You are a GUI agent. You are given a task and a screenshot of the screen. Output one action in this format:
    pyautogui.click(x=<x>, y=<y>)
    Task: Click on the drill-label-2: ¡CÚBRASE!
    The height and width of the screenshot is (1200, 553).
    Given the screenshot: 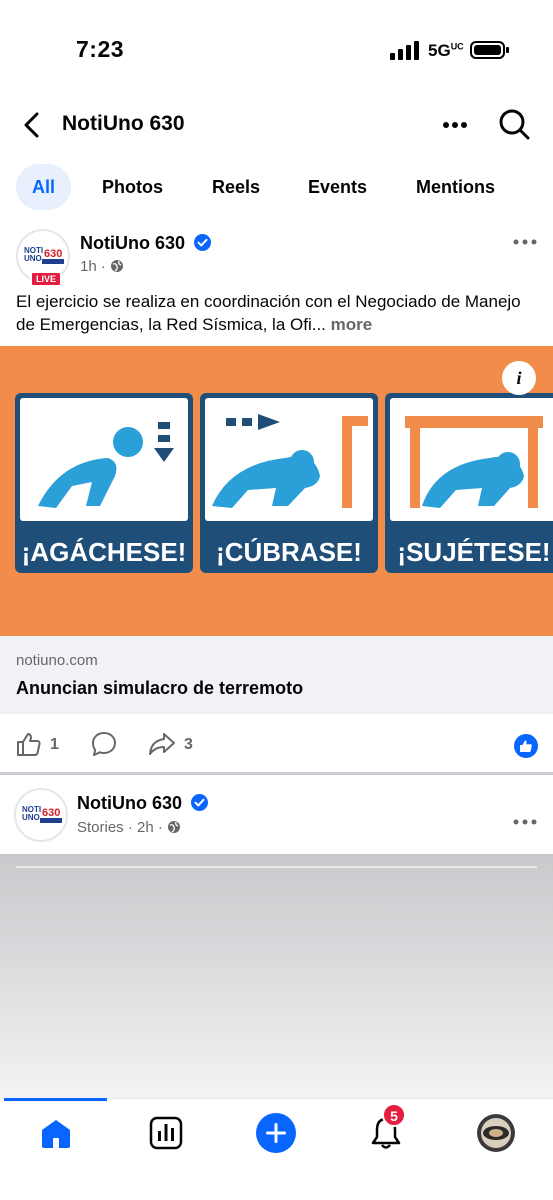 What is the action you would take?
    pyautogui.click(x=289, y=552)
    